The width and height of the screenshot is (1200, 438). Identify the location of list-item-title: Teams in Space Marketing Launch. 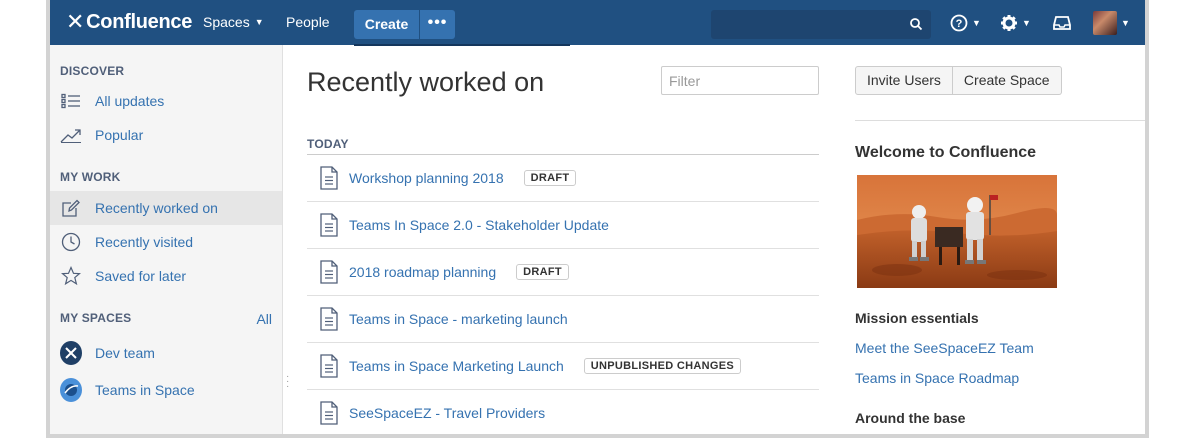
(456, 366).